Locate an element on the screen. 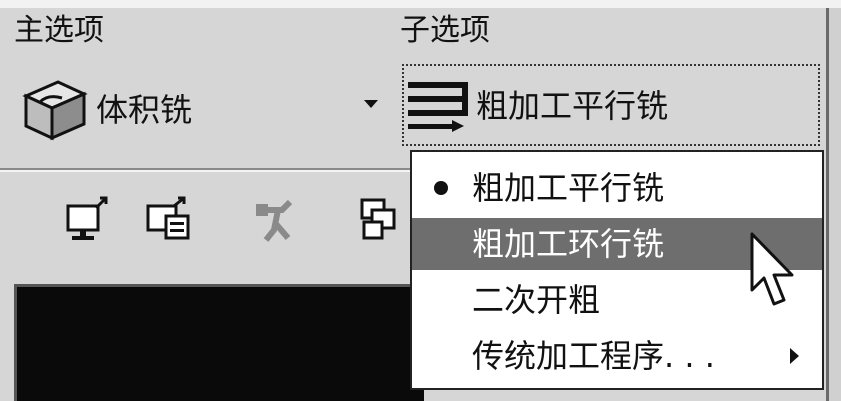  parallel-lines-icon is located at coordinates (438, 107).